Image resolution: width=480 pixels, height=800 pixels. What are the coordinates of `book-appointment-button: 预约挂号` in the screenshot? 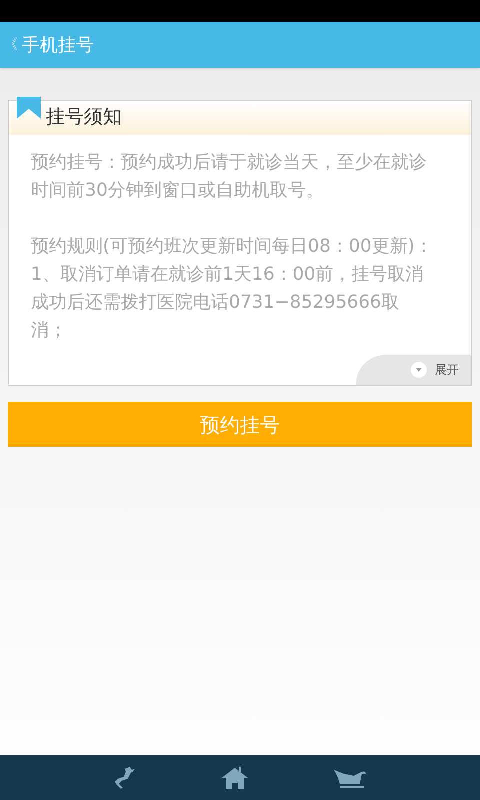 It's located at (240, 424).